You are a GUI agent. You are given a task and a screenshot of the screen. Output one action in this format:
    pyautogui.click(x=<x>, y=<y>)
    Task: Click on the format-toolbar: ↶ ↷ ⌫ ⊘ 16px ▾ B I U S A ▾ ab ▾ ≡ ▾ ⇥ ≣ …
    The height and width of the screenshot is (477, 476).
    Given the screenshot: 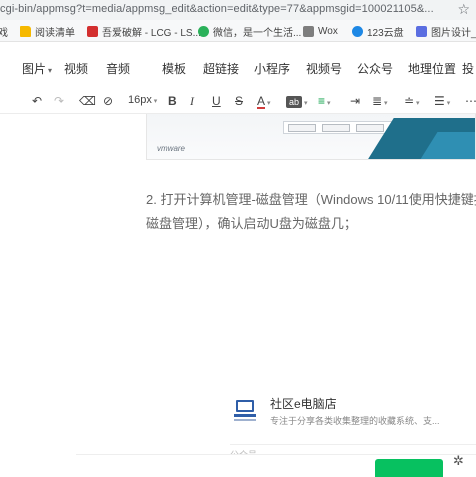 What is the action you would take?
    pyautogui.click(x=238, y=103)
    